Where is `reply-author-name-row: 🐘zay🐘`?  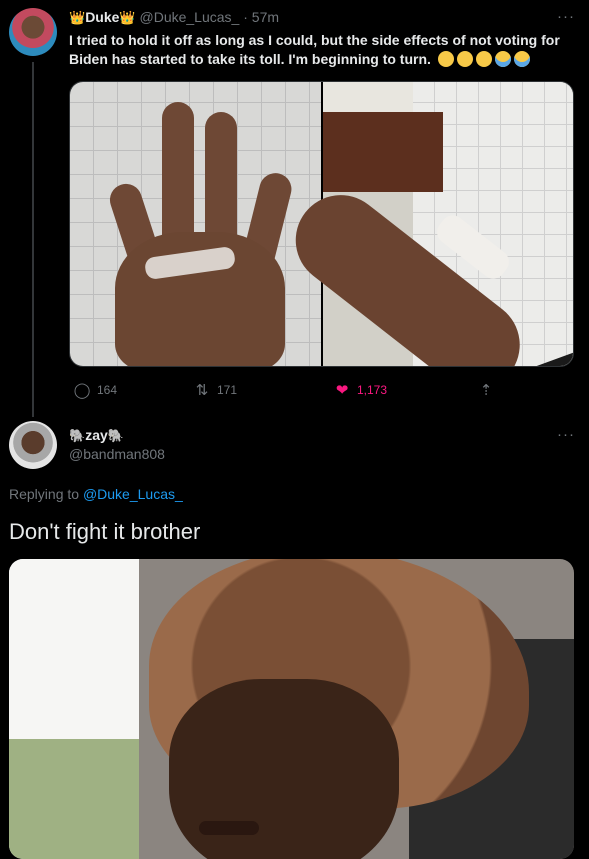 reply-author-name-row: 🐘zay🐘 is located at coordinates (96, 435).